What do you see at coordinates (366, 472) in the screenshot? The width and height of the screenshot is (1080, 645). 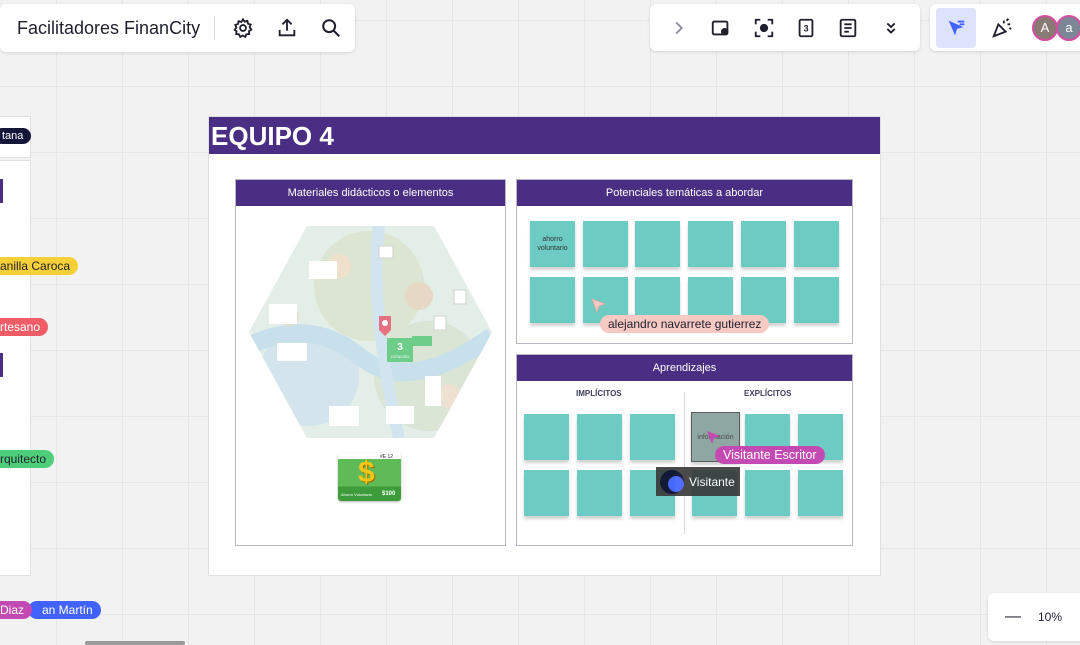 I see `card-dollar-icon: $` at bounding box center [366, 472].